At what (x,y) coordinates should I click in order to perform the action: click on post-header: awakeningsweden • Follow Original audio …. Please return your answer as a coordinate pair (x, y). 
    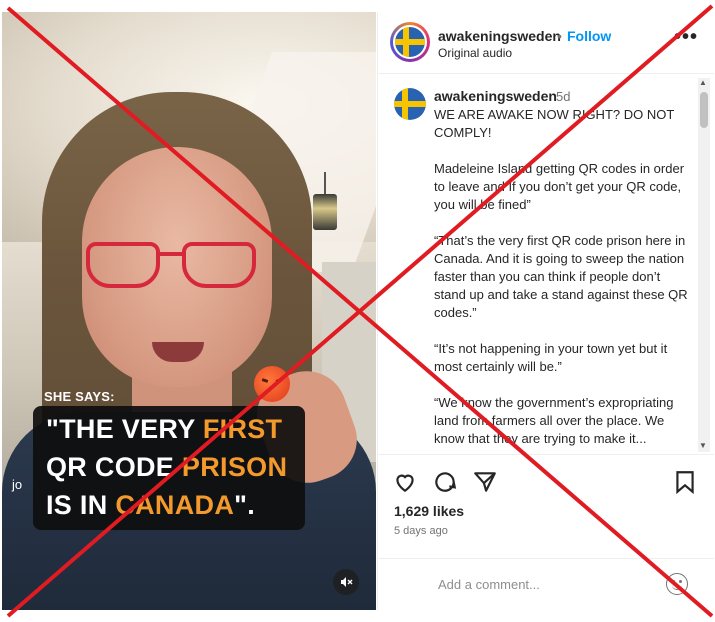
    Looking at the image, I should click on (546, 43).